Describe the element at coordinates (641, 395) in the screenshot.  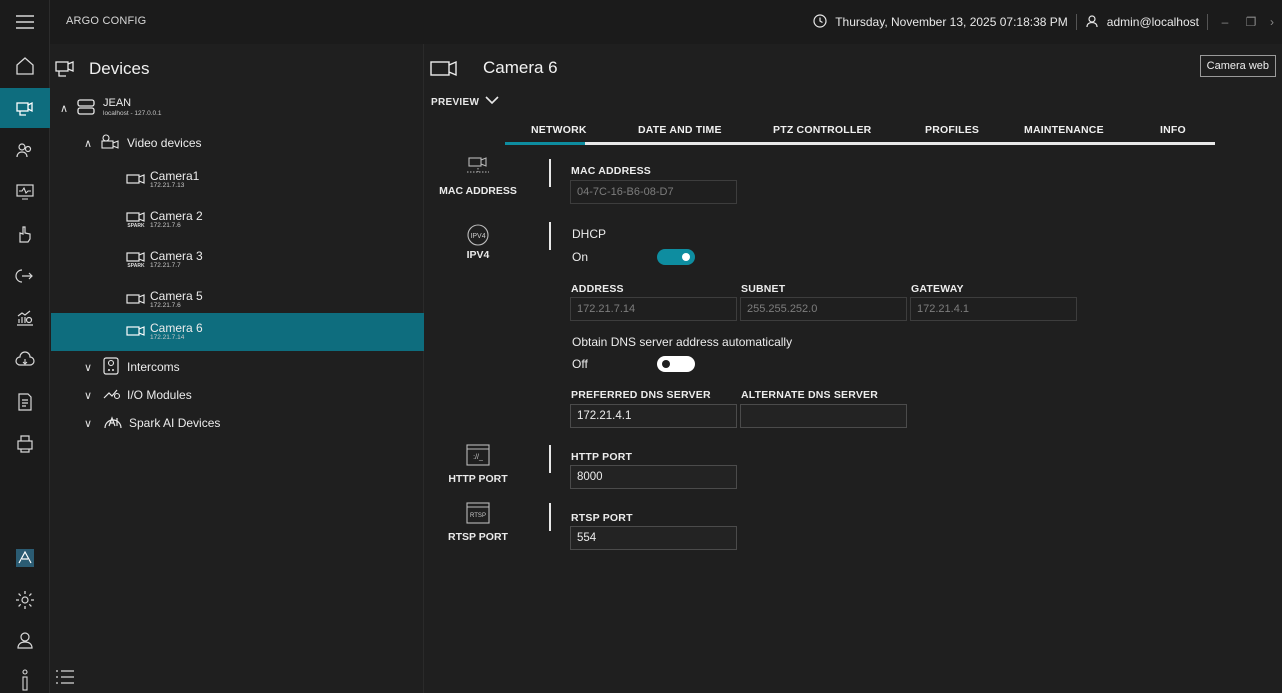
I see `preferred-dns-label: PREFERRED DNS SERVER` at that location.